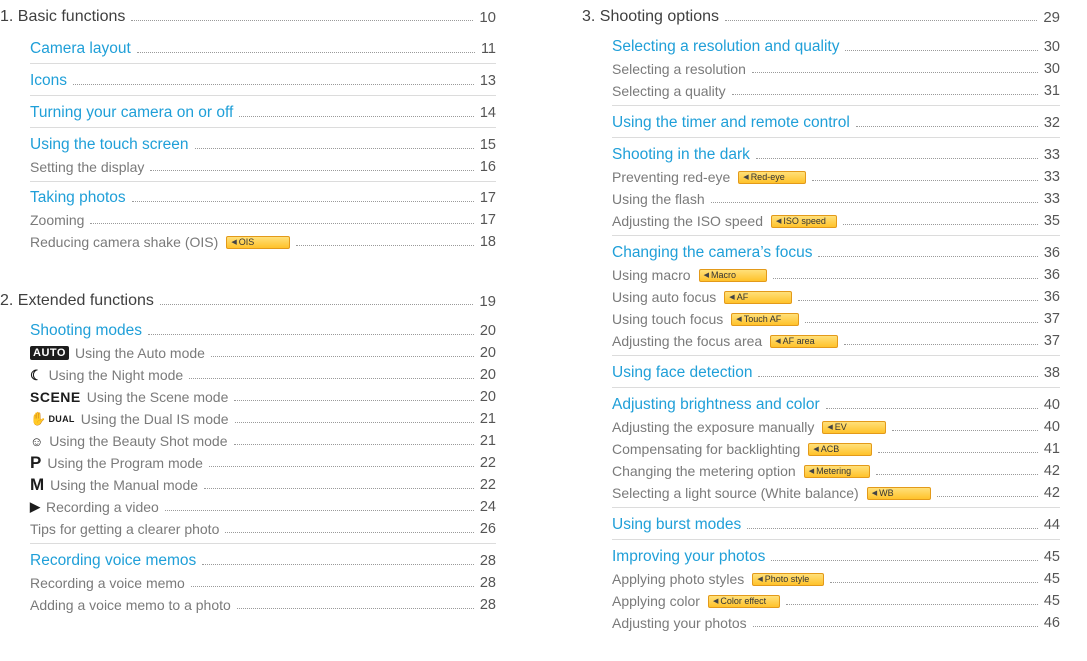 The width and height of the screenshot is (1087, 661). What do you see at coordinates (487, 167) in the screenshot?
I see `page-number: 16` at bounding box center [487, 167].